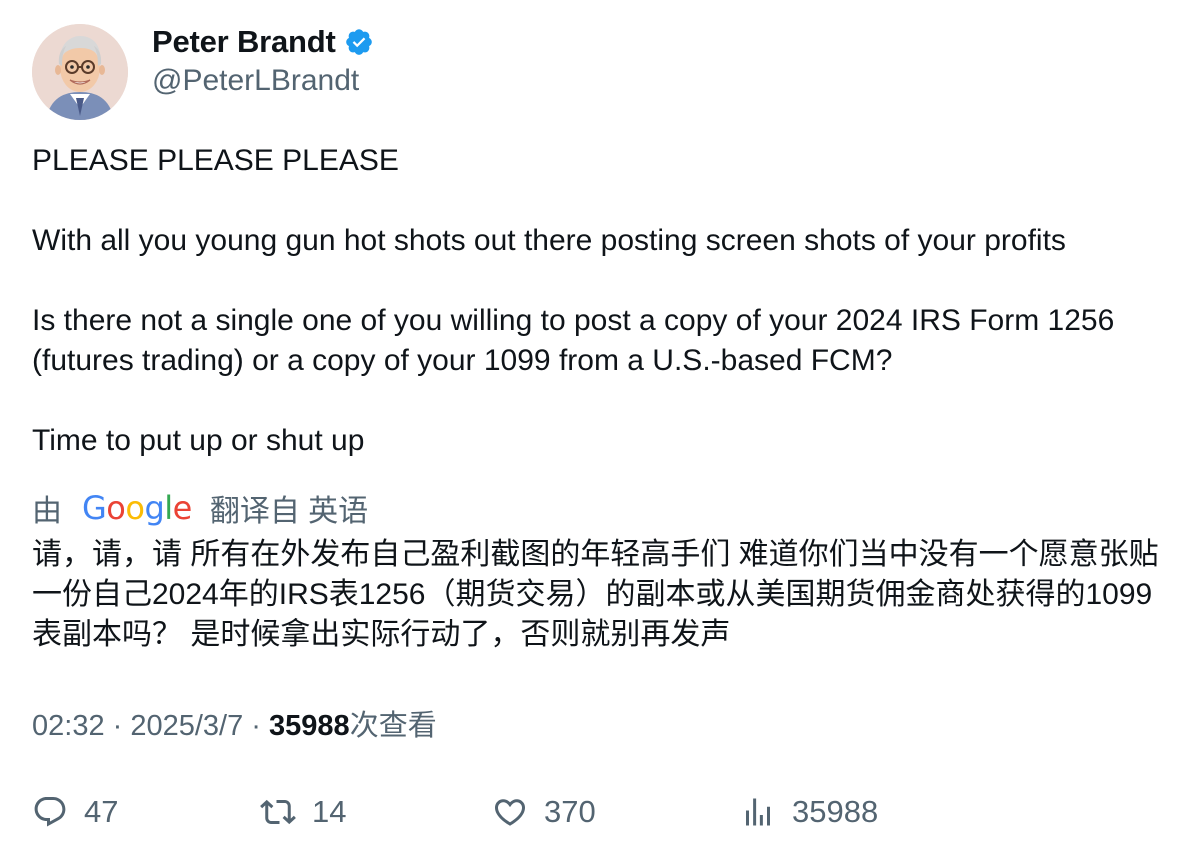 This screenshot has width=1196, height=858. I want to click on views-chart-icon, so click(758, 812).